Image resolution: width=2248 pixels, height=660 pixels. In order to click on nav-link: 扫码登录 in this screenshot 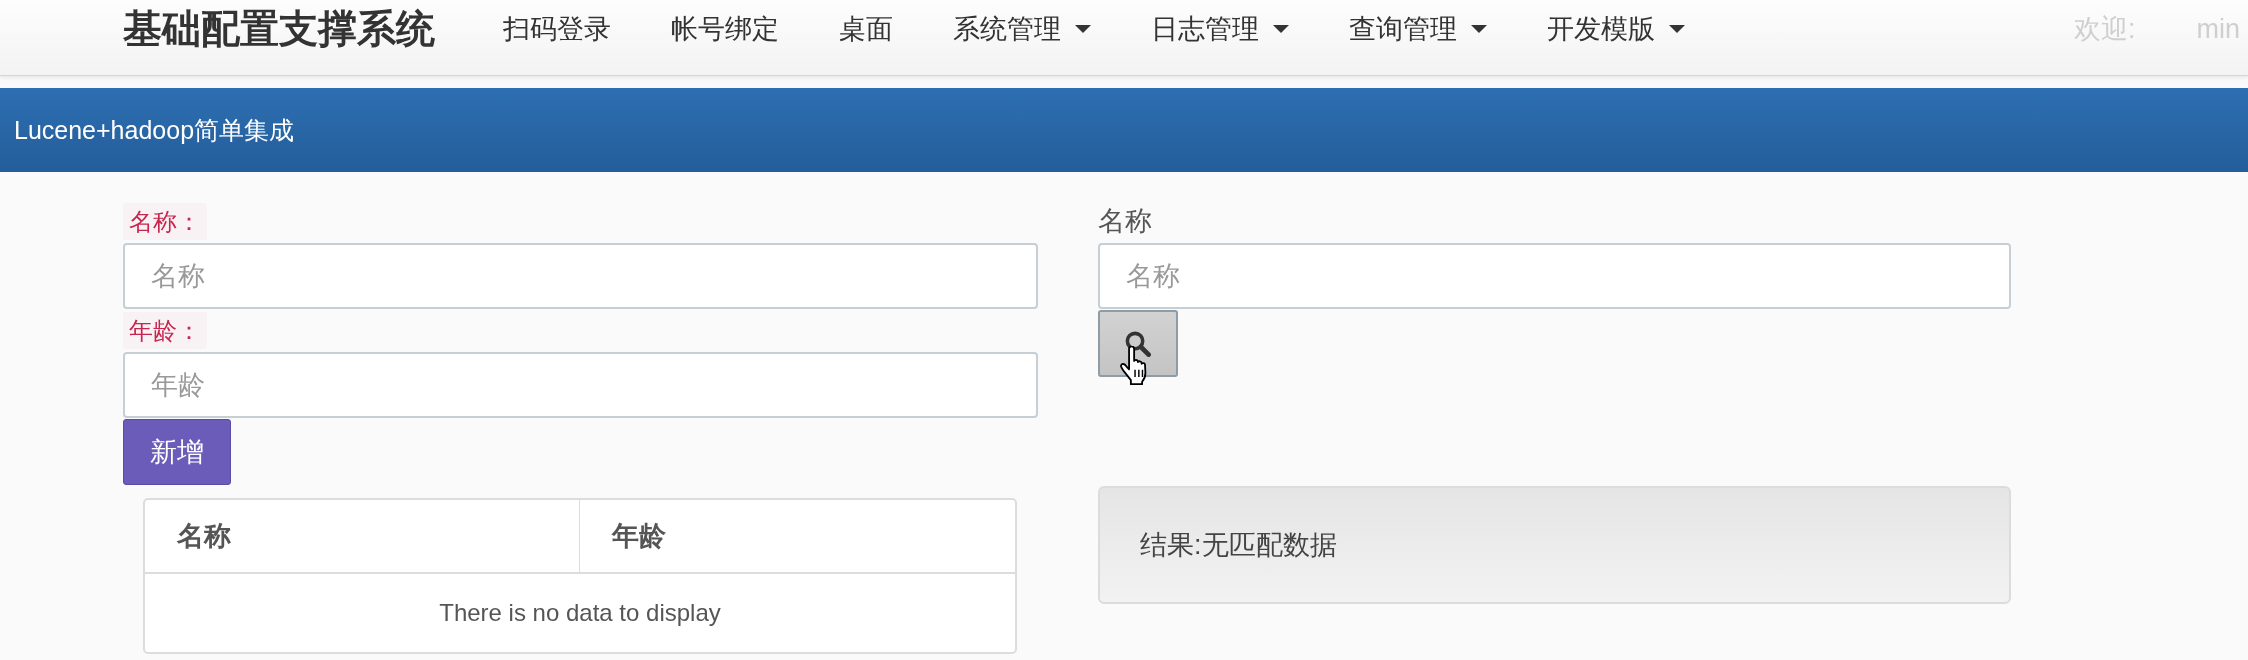, I will do `click(557, 28)`.